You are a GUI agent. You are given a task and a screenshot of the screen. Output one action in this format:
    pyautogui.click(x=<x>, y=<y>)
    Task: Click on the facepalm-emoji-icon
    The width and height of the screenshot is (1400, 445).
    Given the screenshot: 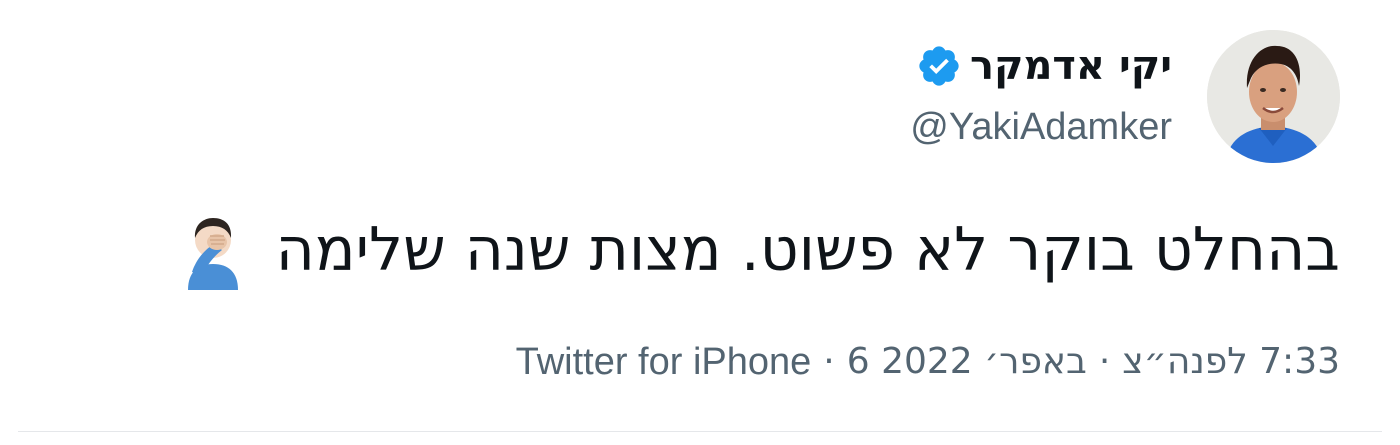 What is the action you would take?
    pyautogui.click(x=213, y=250)
    